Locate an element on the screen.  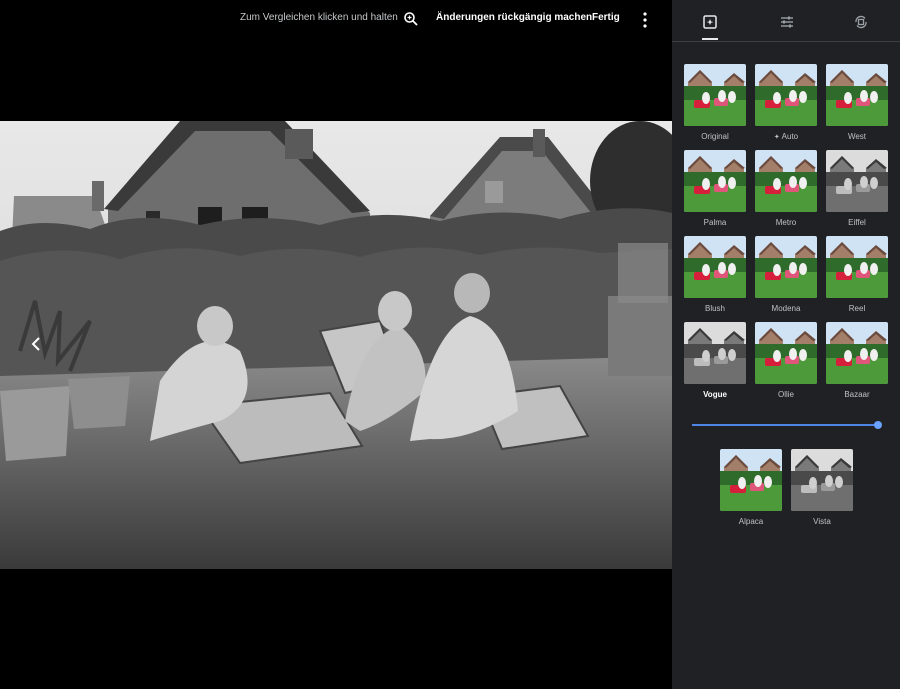
filter-option-metro: Metro is located at coordinates (786, 188).